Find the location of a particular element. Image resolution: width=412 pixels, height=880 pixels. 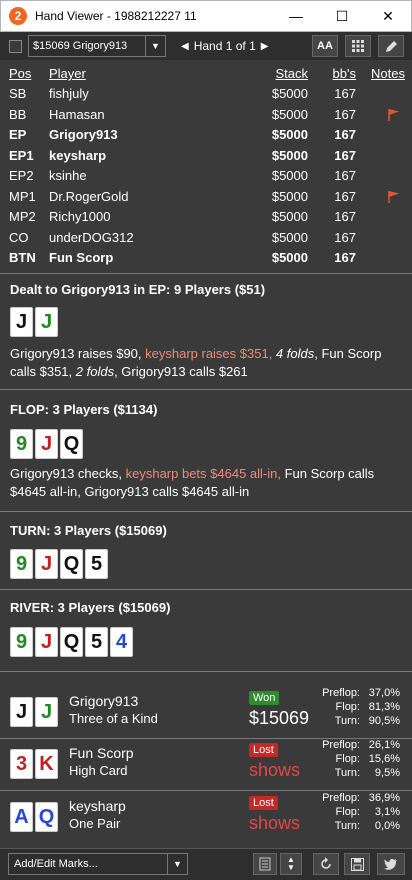

playing-card: 9 is located at coordinates (21, 642).